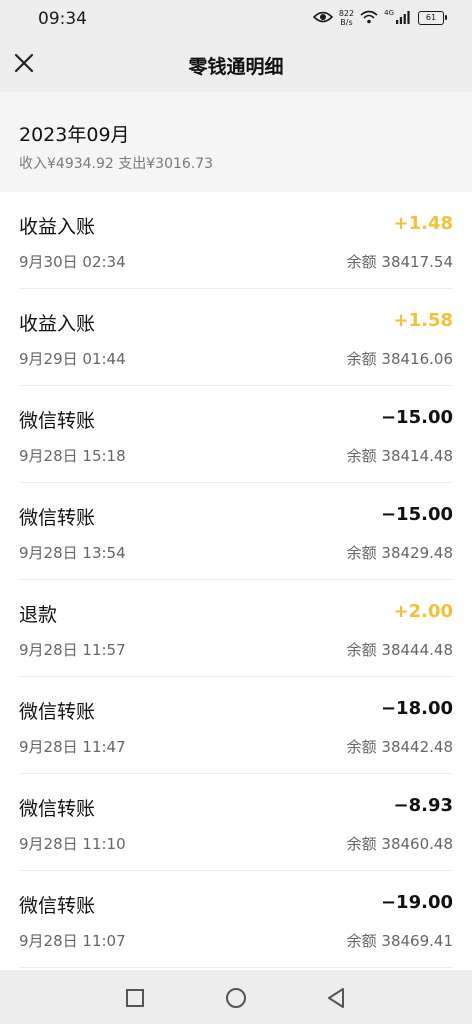  What do you see at coordinates (322, 18) in the screenshot?
I see `eye-icon` at bounding box center [322, 18].